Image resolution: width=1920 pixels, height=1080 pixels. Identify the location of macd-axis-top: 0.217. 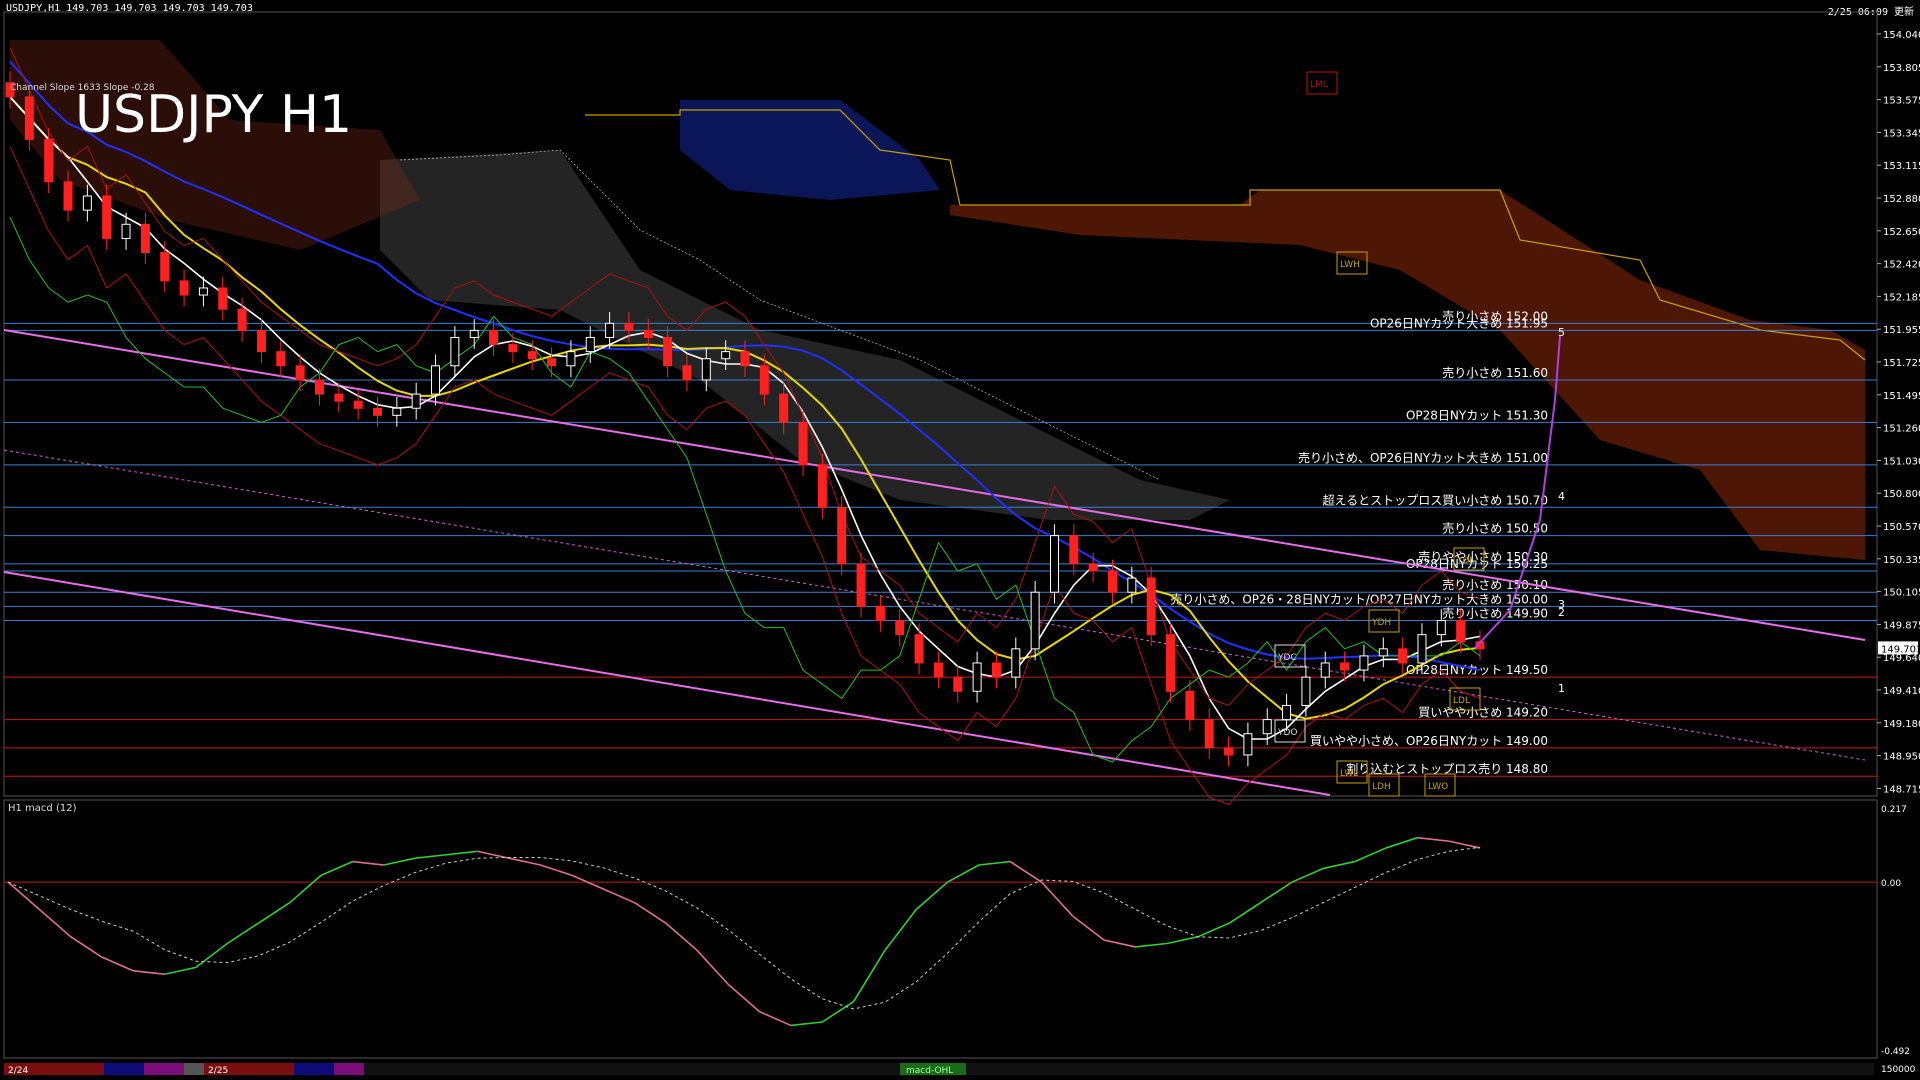
(1894, 810).